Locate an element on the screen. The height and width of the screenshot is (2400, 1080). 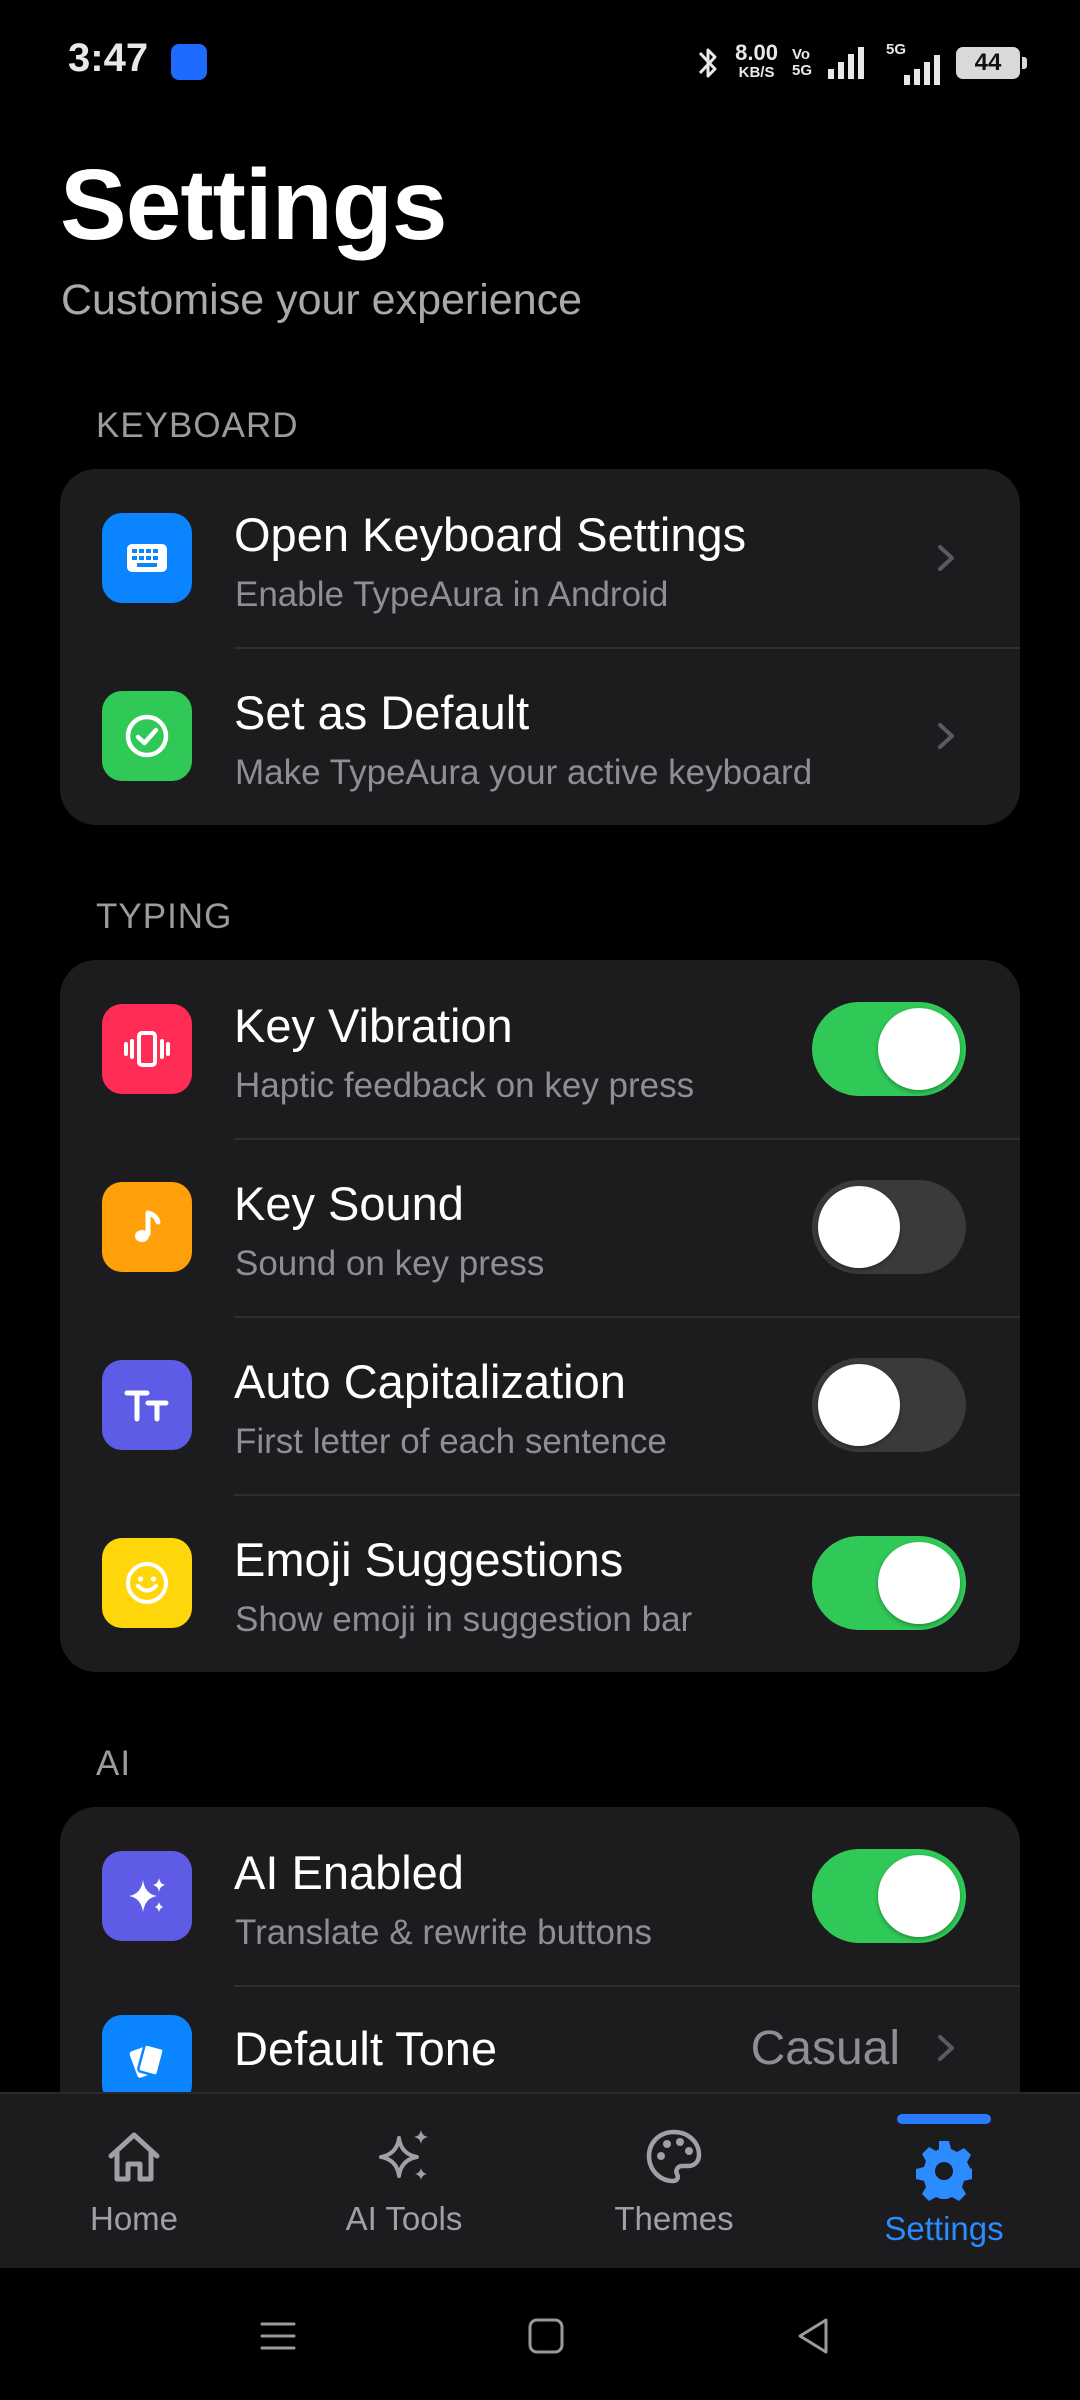
system-navigation-bar is located at coordinates (540, 2334).